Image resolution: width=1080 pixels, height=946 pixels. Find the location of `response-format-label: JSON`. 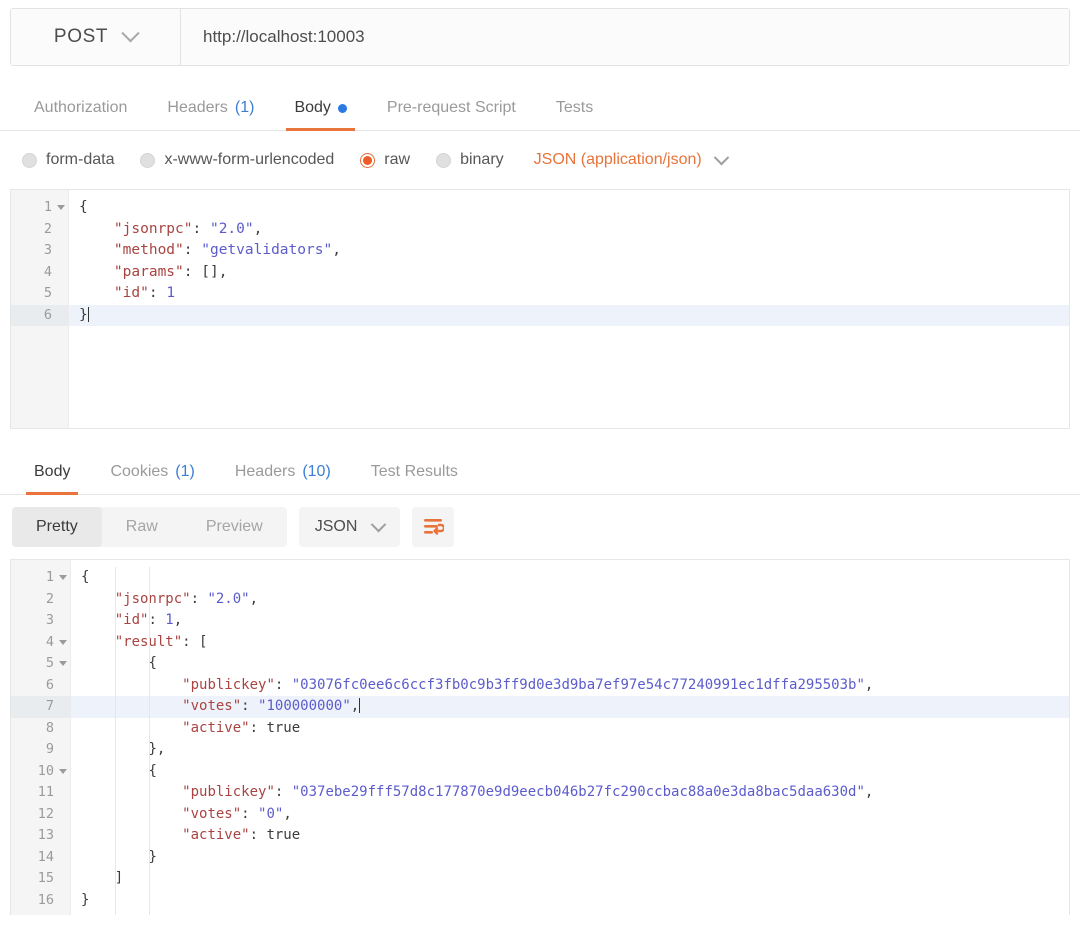

response-format-label: JSON is located at coordinates (336, 526).